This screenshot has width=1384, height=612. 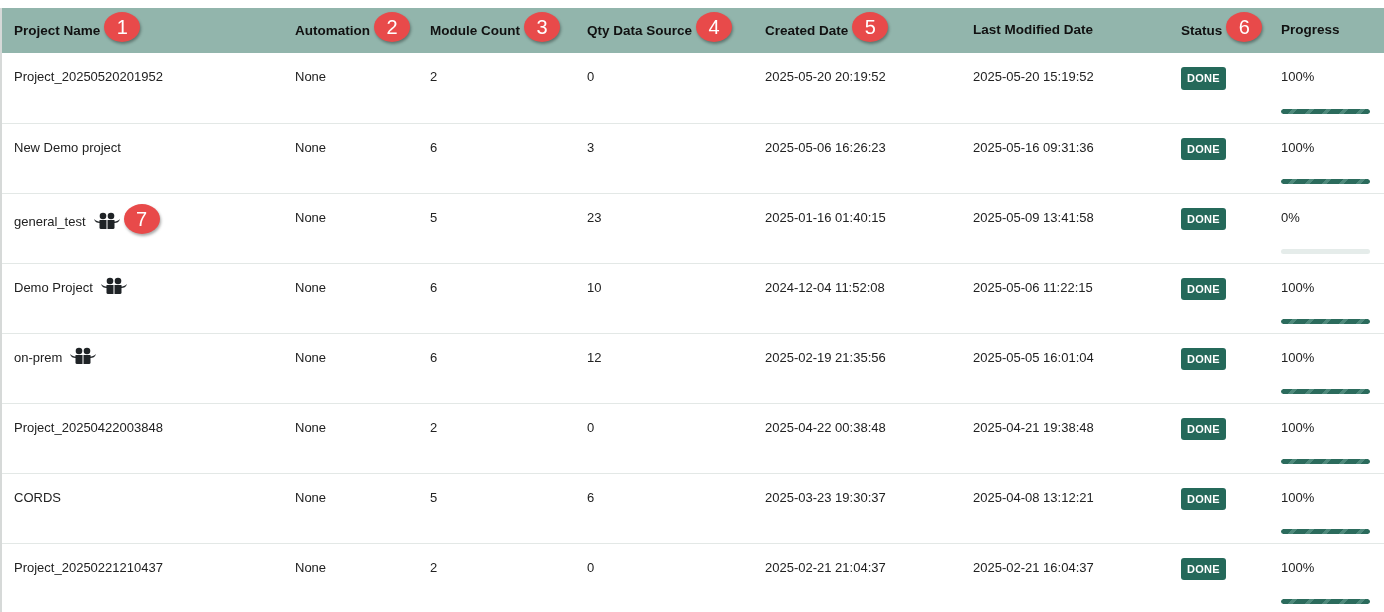 What do you see at coordinates (1033, 147) in the screenshot?
I see `table-cell: 2025-05-16 09:31:36` at bounding box center [1033, 147].